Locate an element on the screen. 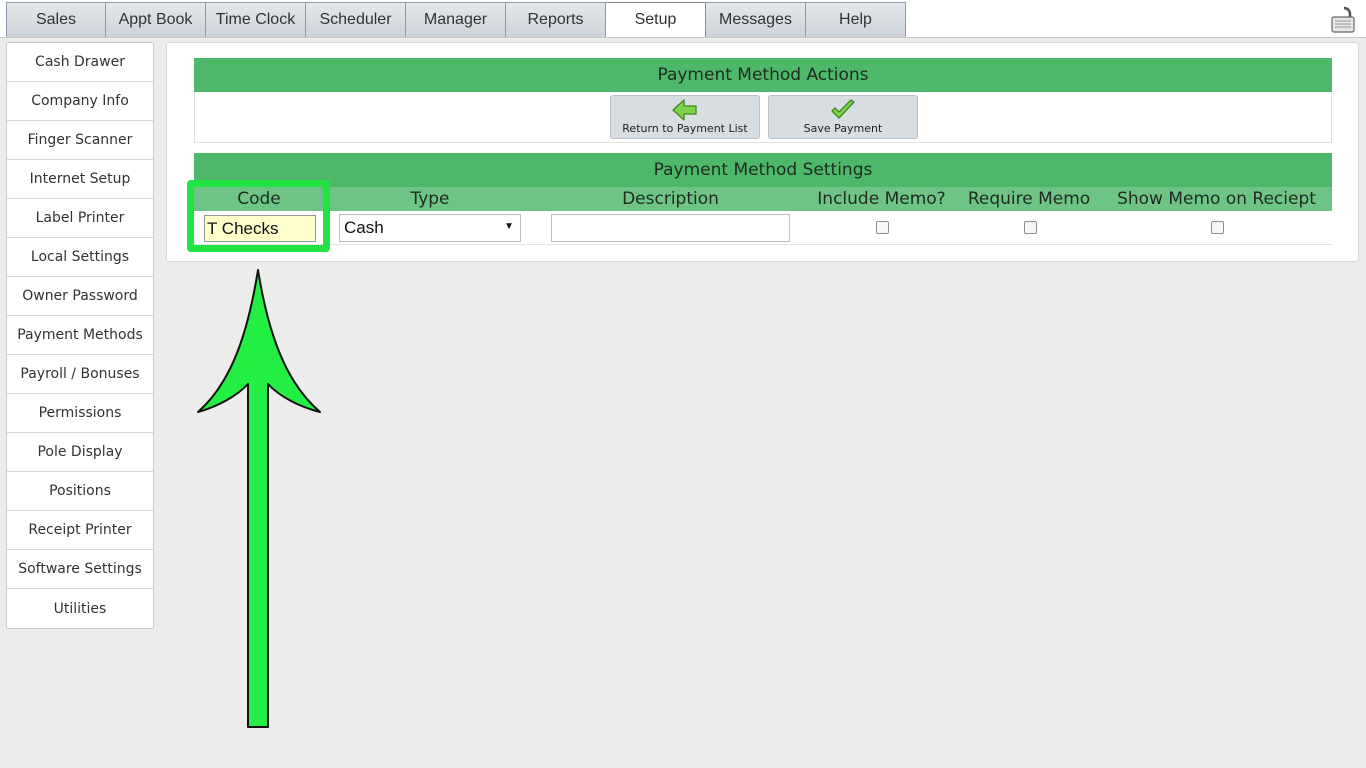 Image resolution: width=1366 pixels, height=768 pixels. column-header-require-memo: Require Memo is located at coordinates (1029, 199).